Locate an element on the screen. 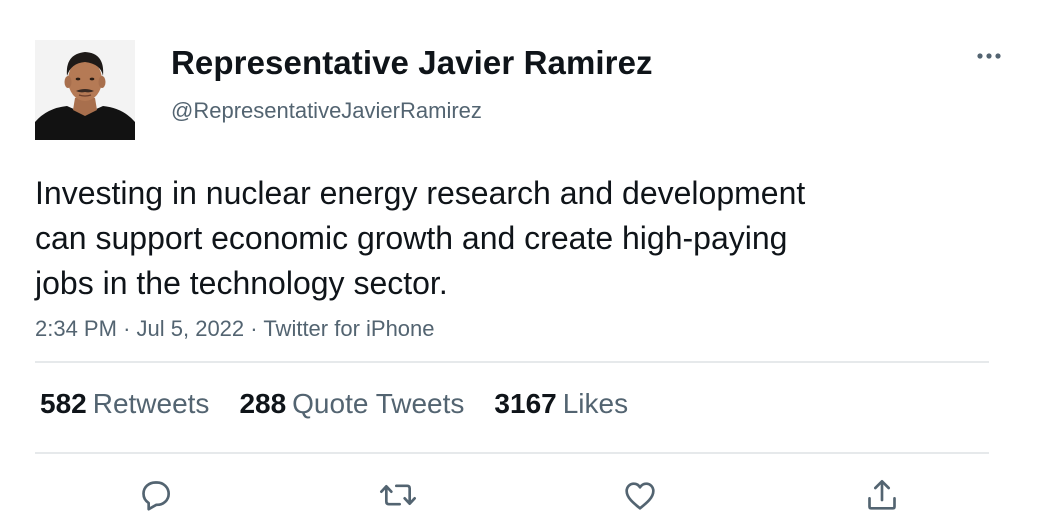  quote-tweets-stat: 288 Quote Tweets is located at coordinates (351, 404).